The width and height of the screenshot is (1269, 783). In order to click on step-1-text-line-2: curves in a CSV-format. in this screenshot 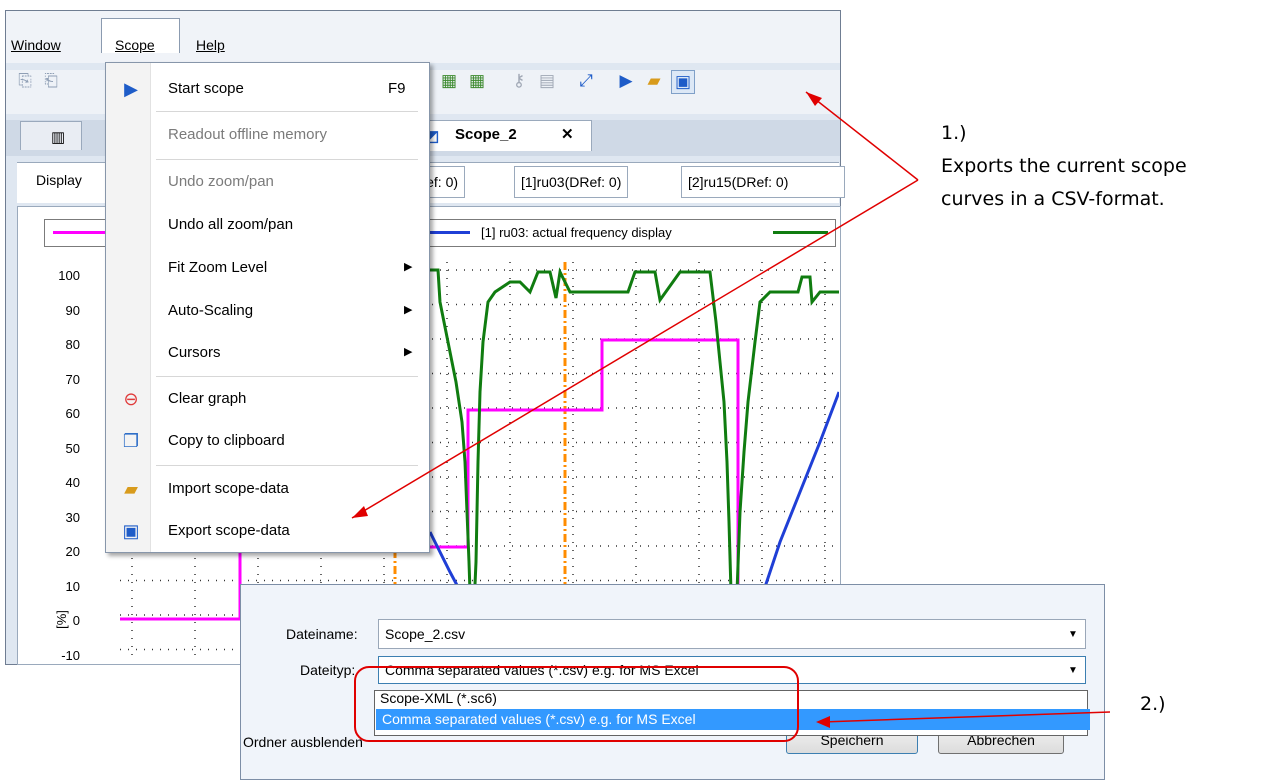, I will do `click(1053, 199)`.